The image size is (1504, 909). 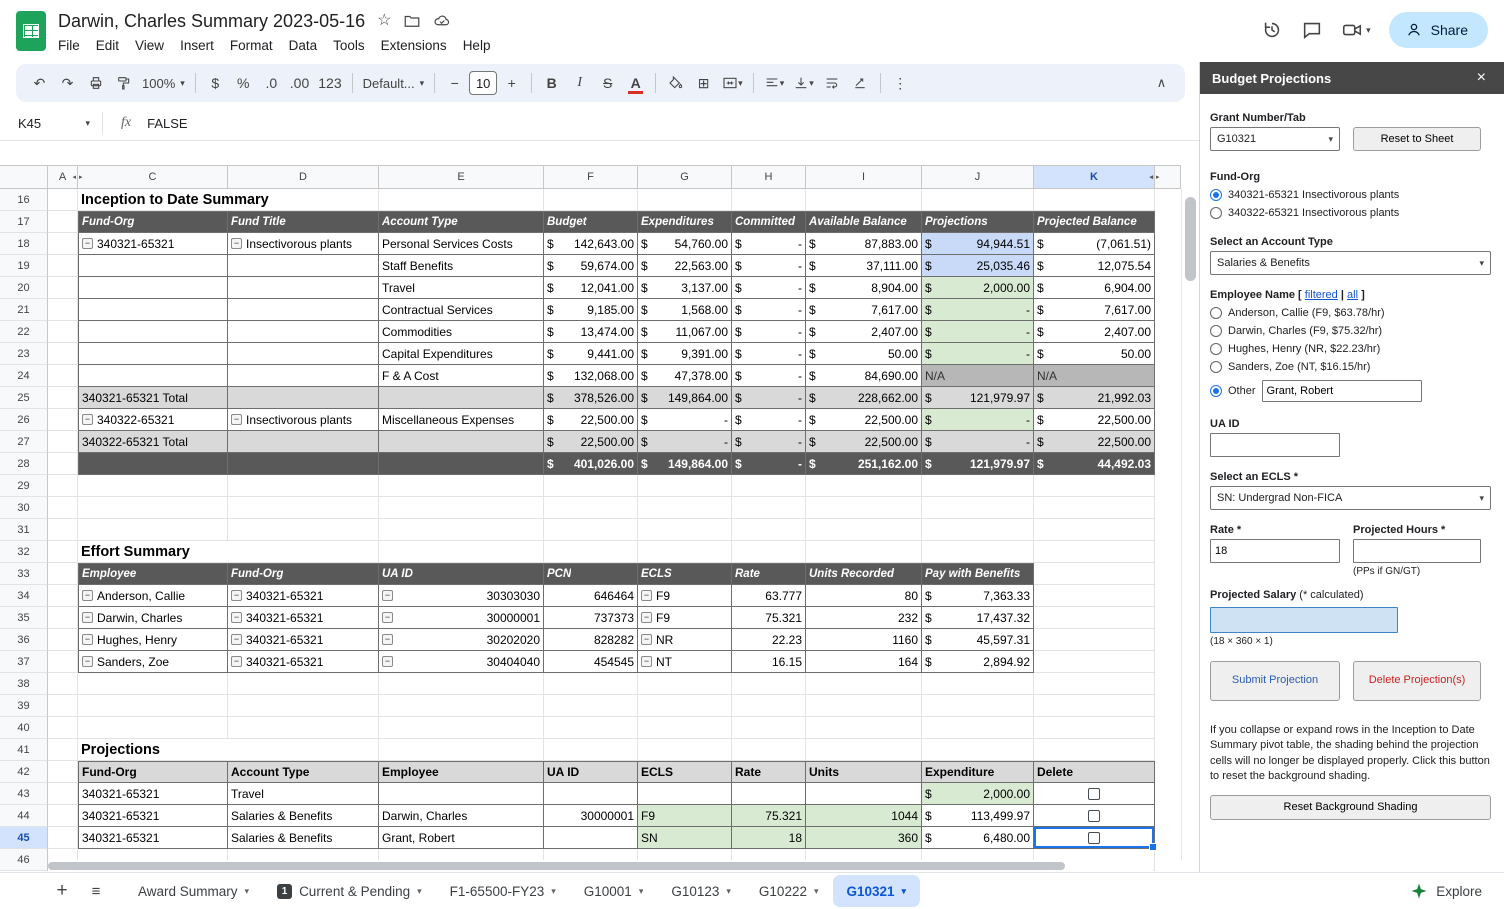 What do you see at coordinates (251, 45) in the screenshot?
I see `menu-format: Format` at bounding box center [251, 45].